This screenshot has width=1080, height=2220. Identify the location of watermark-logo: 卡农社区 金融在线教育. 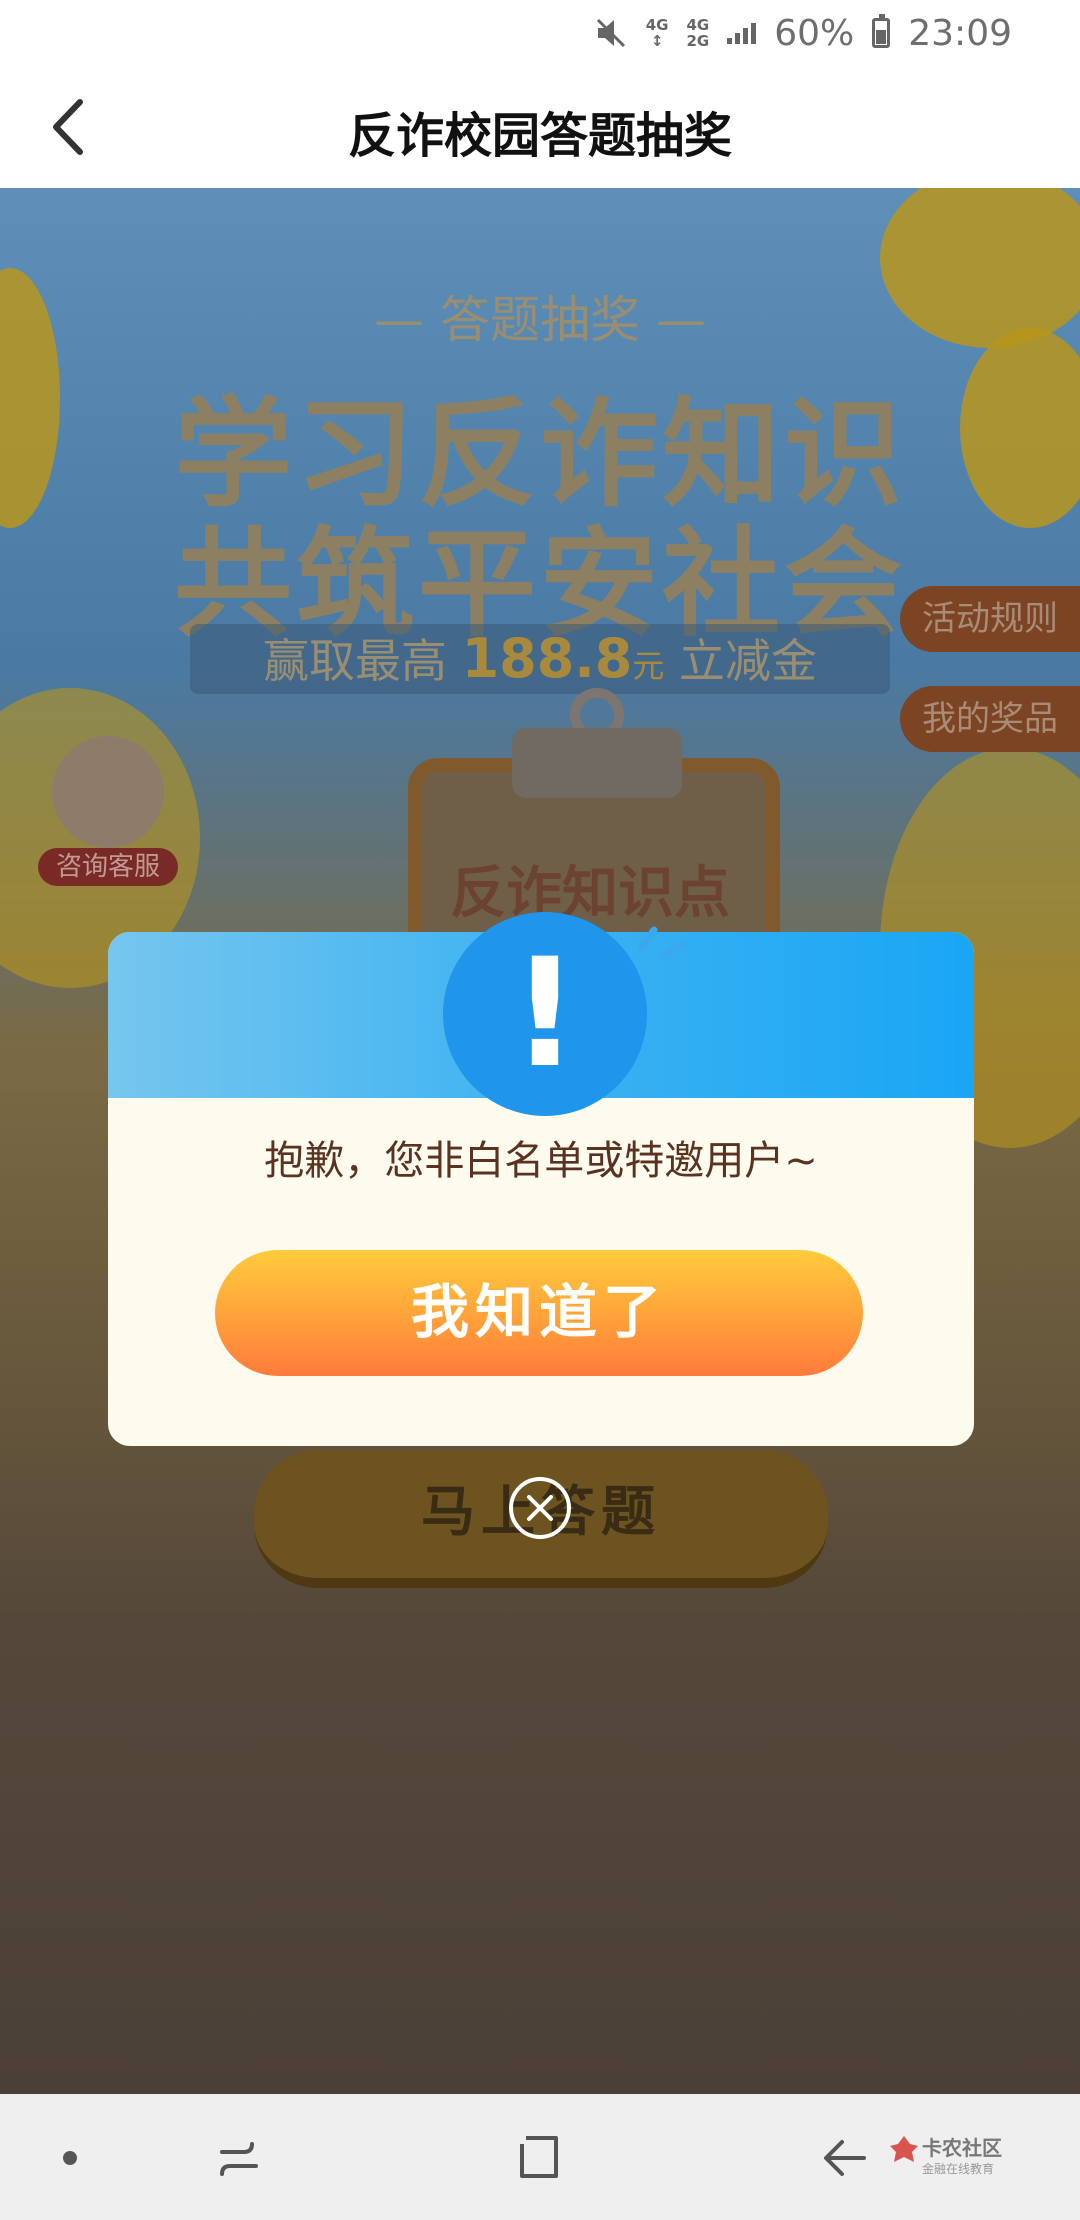
(953, 2160).